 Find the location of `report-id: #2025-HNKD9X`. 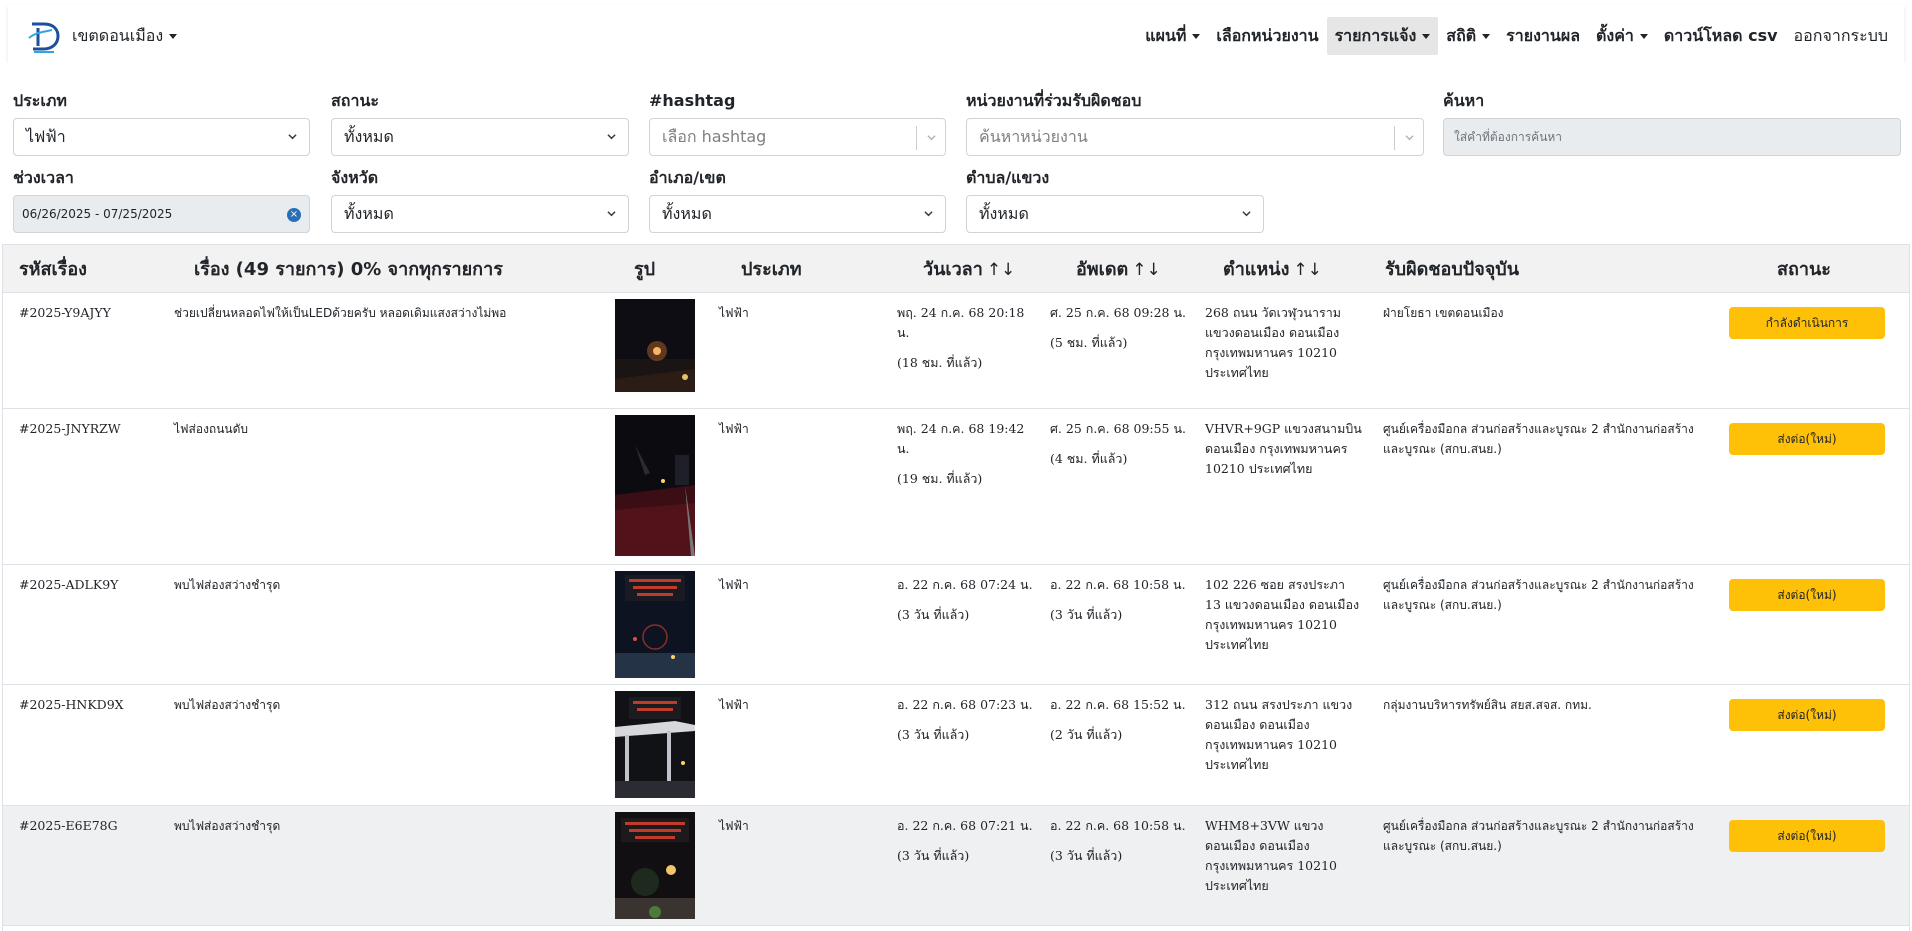

report-id: #2025-HNKD9X is located at coordinates (84, 745).